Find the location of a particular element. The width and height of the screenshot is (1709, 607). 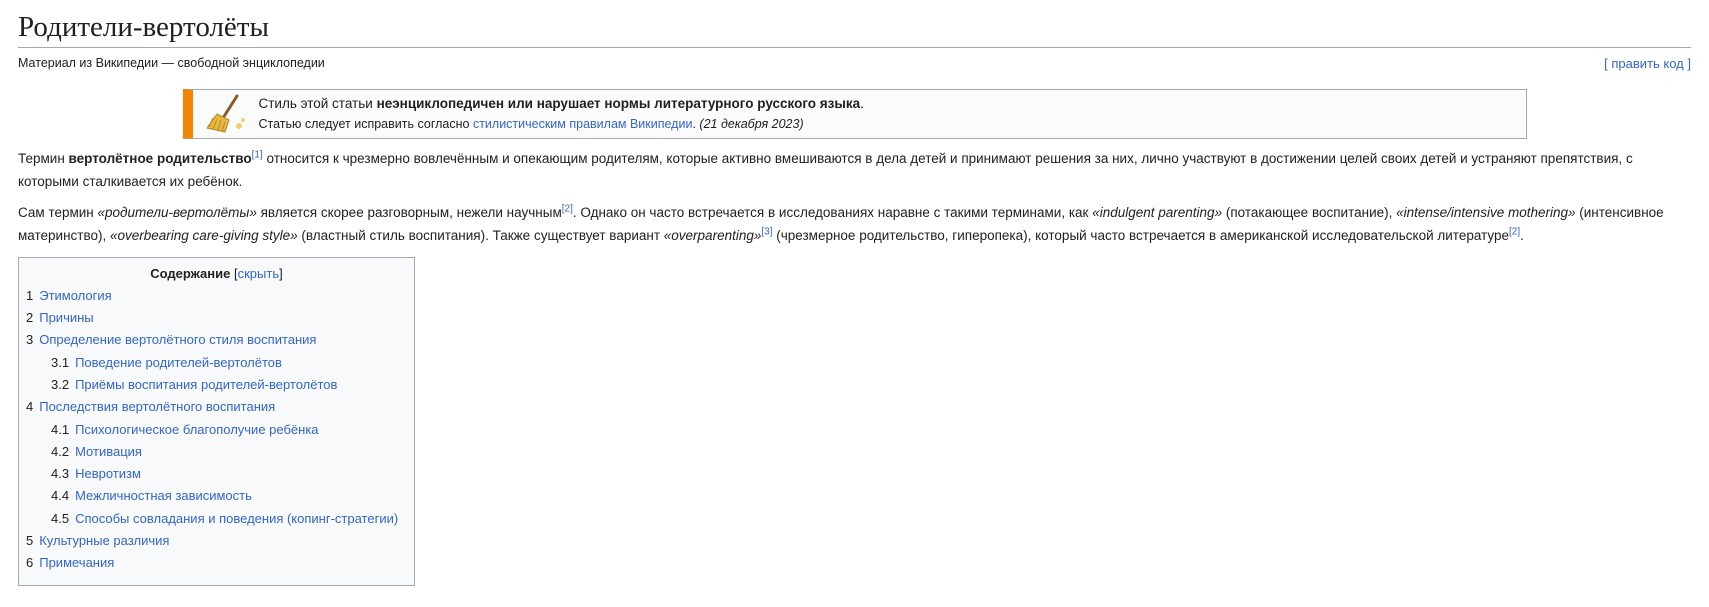

toc-item-link: Примечания is located at coordinates (76, 562).